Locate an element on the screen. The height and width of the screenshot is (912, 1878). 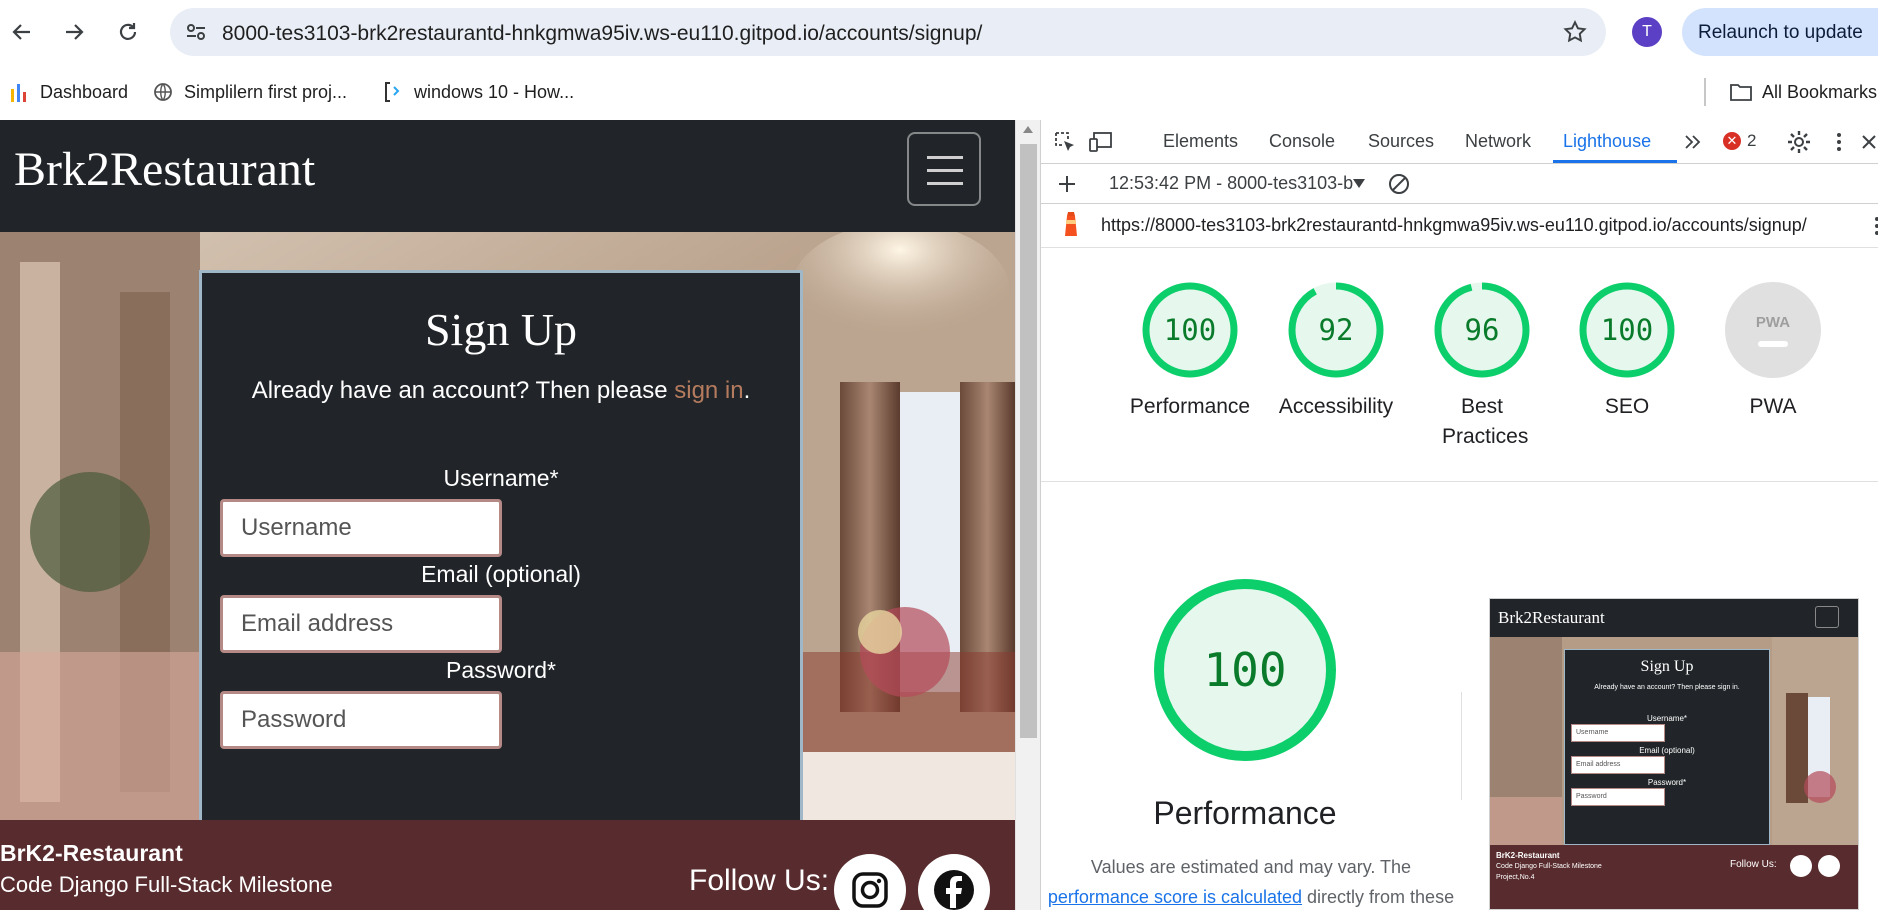
score-gauge-accessibility: 92 Accessibility is located at coordinates (1336, 351).